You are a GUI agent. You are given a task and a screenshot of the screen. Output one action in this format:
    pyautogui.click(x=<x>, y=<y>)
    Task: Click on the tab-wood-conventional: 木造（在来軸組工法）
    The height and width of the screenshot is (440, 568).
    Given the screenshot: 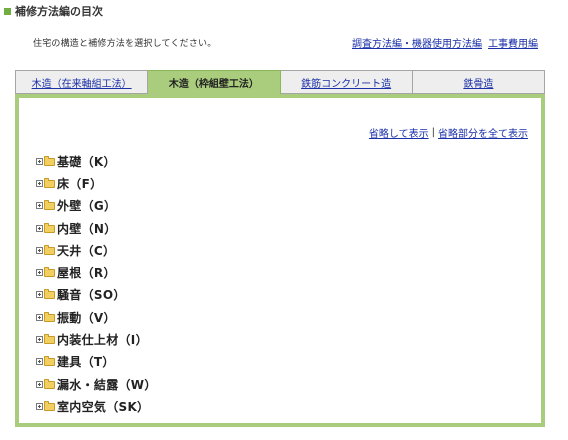 What is the action you would take?
    pyautogui.click(x=82, y=82)
    